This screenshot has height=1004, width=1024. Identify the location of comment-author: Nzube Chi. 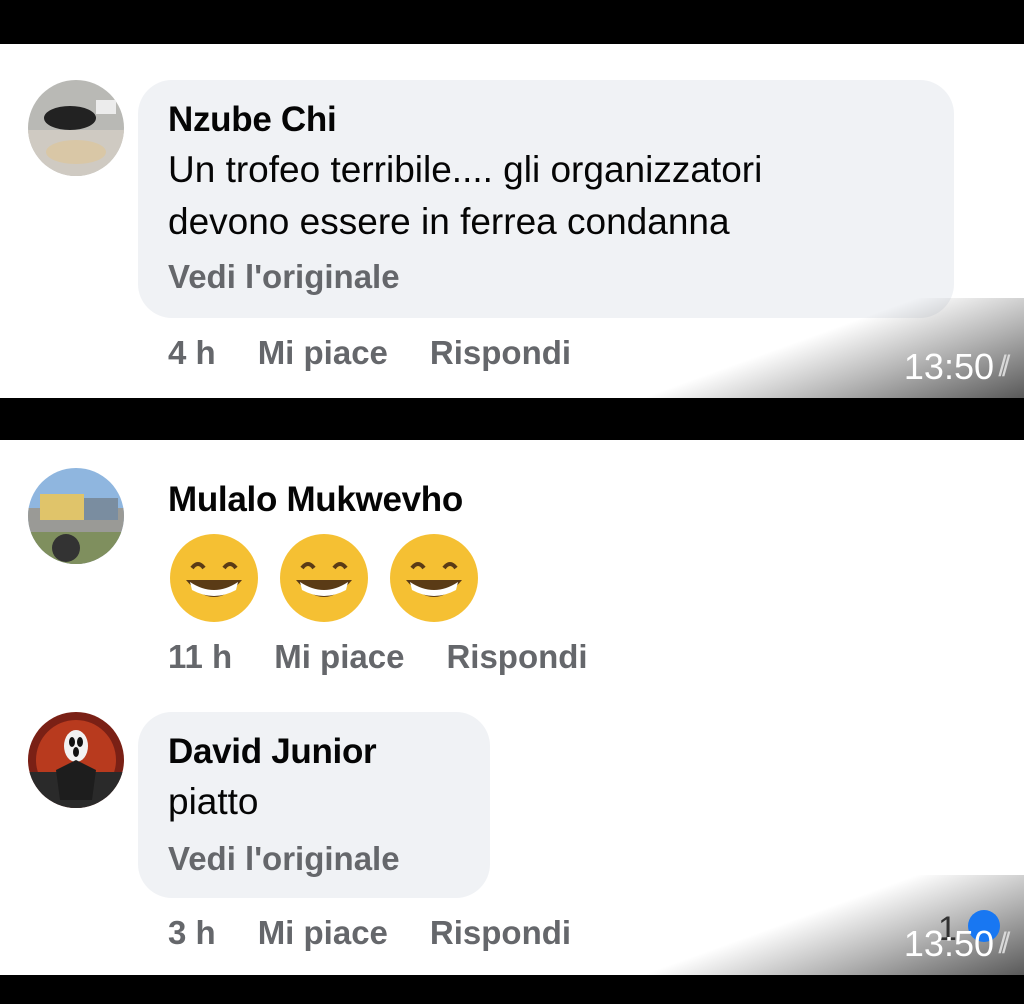
(252, 120).